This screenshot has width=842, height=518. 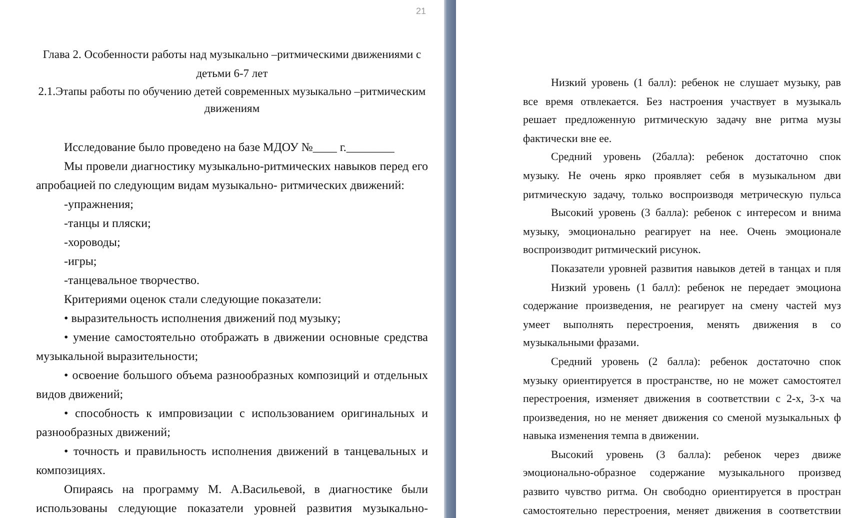 I want to click on body-text-line: -танцы и пляски;, so click(x=107, y=223).